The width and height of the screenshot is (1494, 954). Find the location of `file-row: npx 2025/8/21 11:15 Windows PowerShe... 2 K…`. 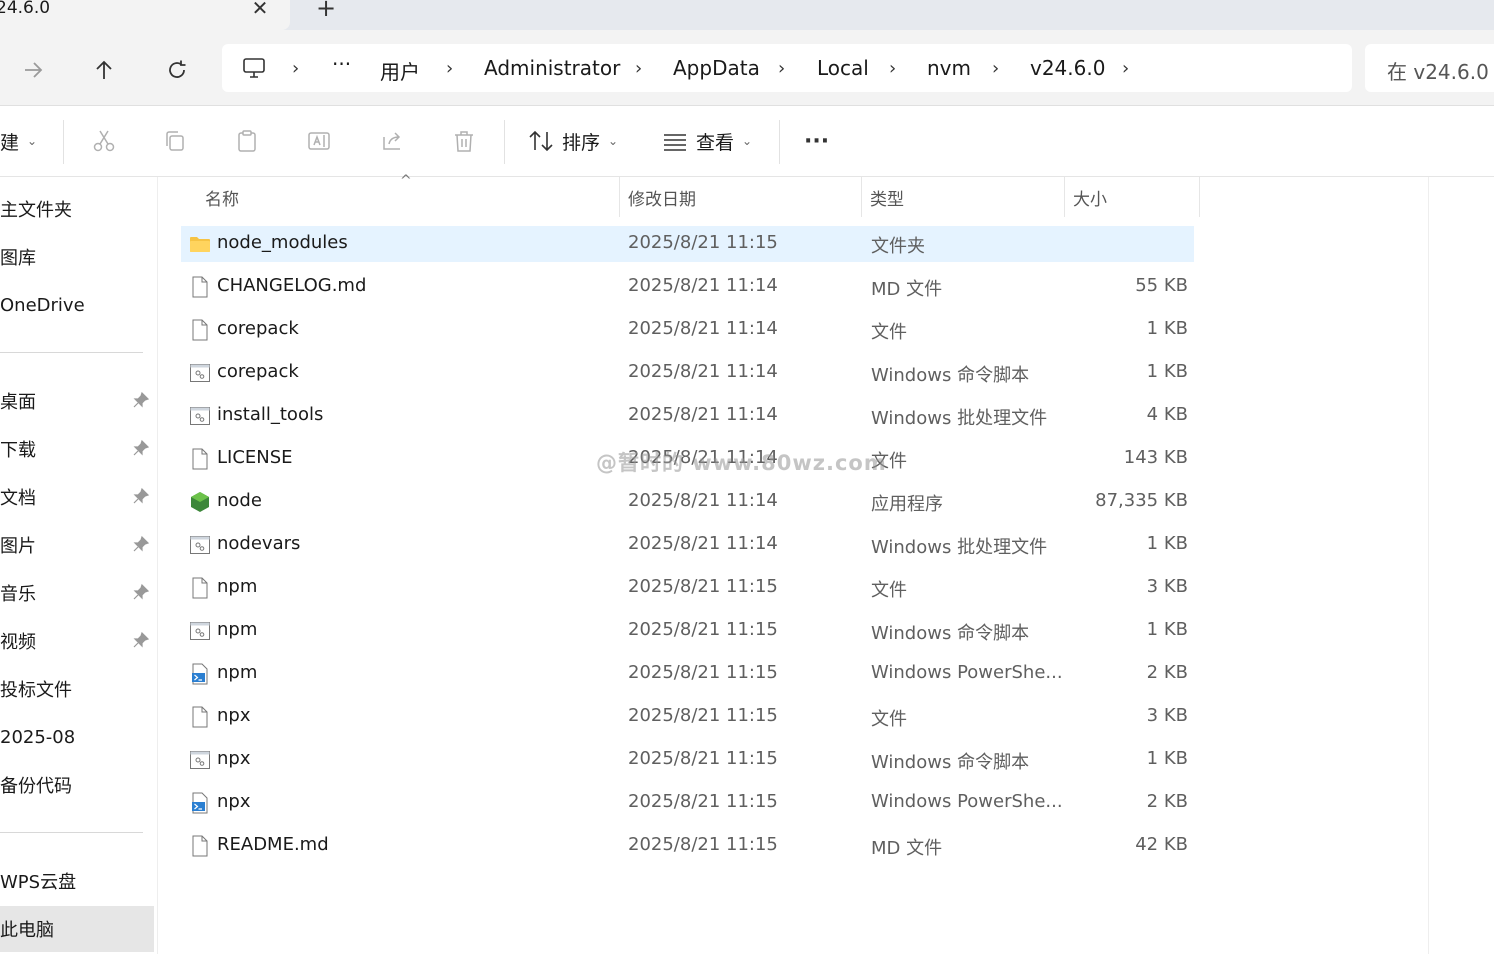

file-row: npx 2025/8/21 11:15 Windows PowerShe... 2 K… is located at coordinates (687, 803).